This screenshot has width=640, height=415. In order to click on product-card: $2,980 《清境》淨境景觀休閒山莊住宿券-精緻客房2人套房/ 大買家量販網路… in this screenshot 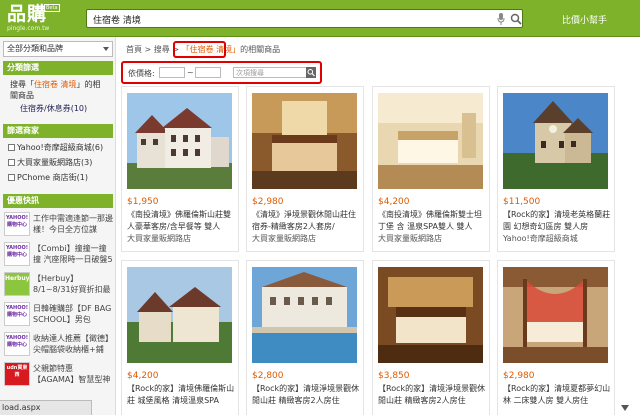, I will do `click(305, 169)`.